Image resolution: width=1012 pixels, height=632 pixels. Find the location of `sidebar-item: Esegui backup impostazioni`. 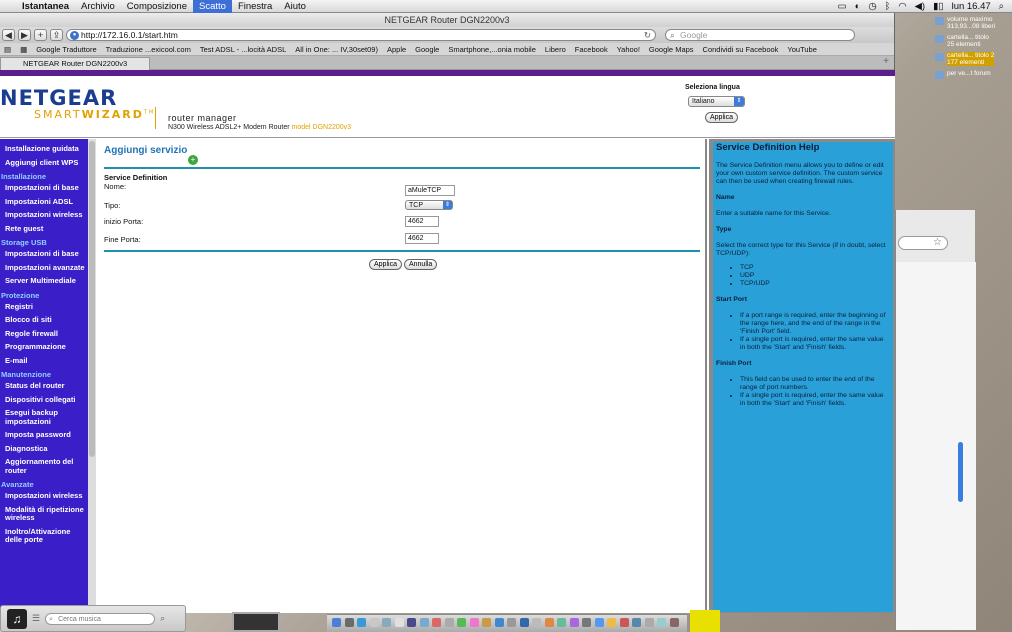

sidebar-item: Esegui backup impostazioni is located at coordinates (44, 417).